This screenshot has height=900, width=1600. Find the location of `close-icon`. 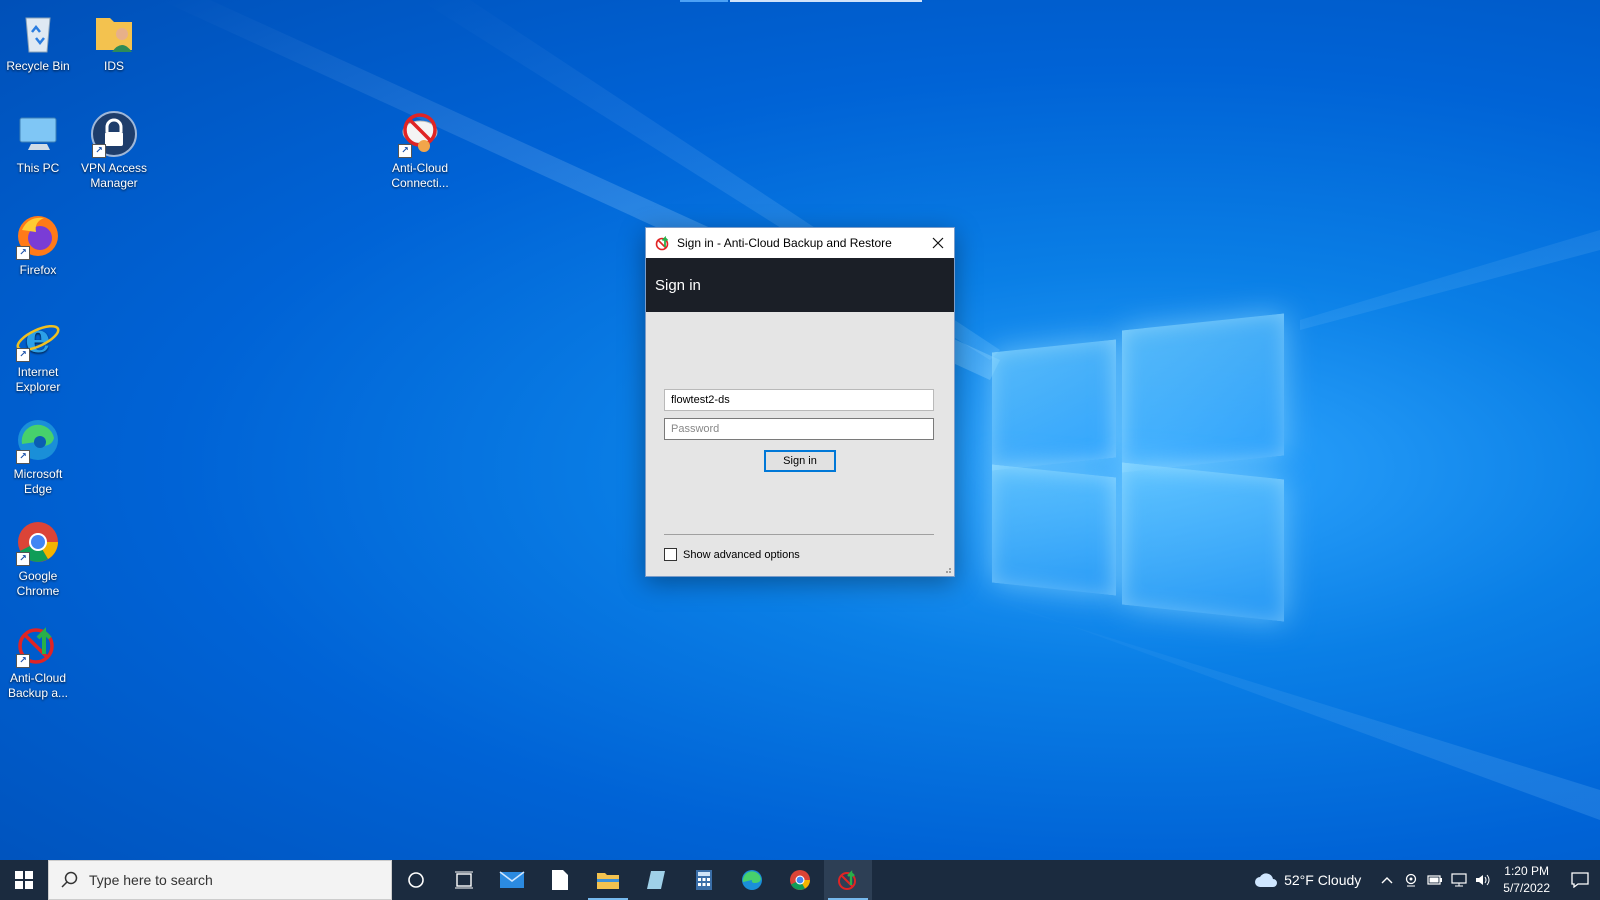

close-icon is located at coordinates (938, 243).